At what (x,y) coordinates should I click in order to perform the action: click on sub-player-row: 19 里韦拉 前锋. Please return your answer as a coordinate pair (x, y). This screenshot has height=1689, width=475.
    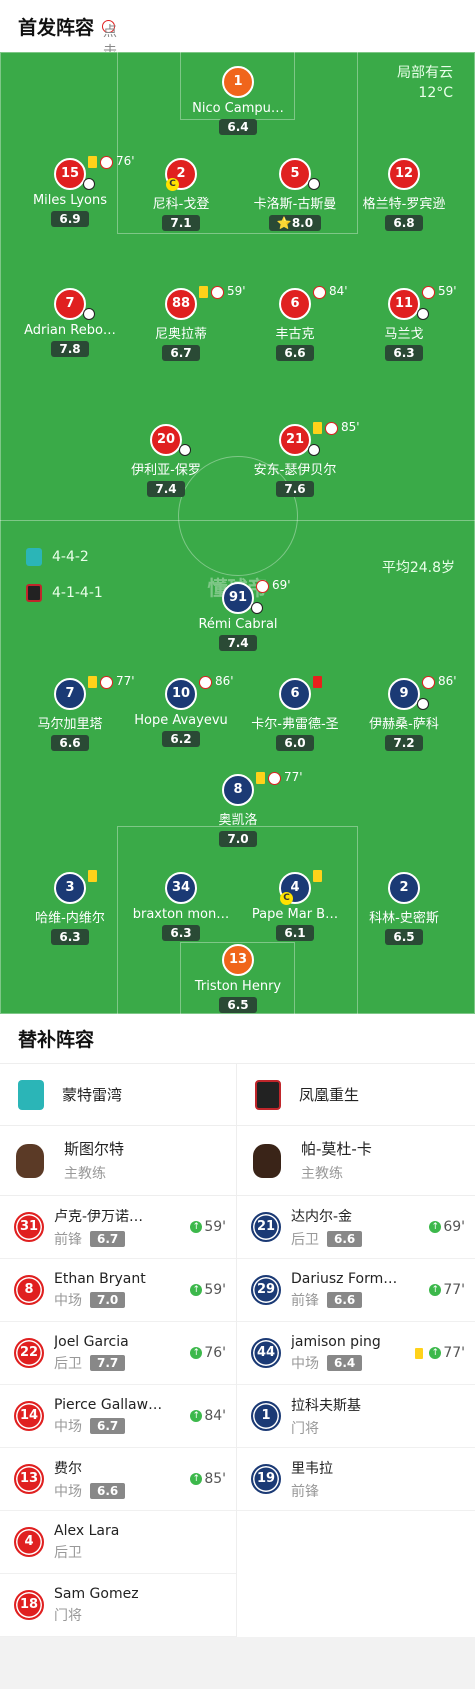
    Looking at the image, I should click on (356, 1479).